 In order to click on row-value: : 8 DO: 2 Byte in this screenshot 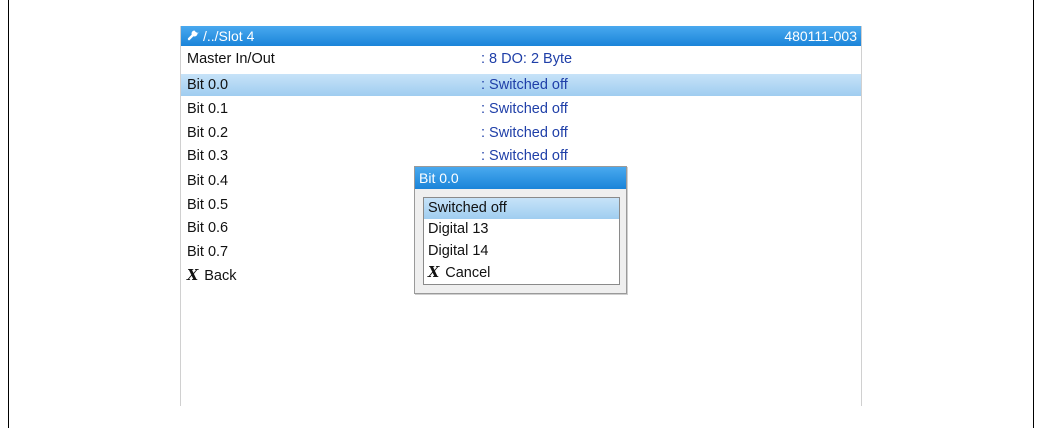, I will do `click(527, 59)`.